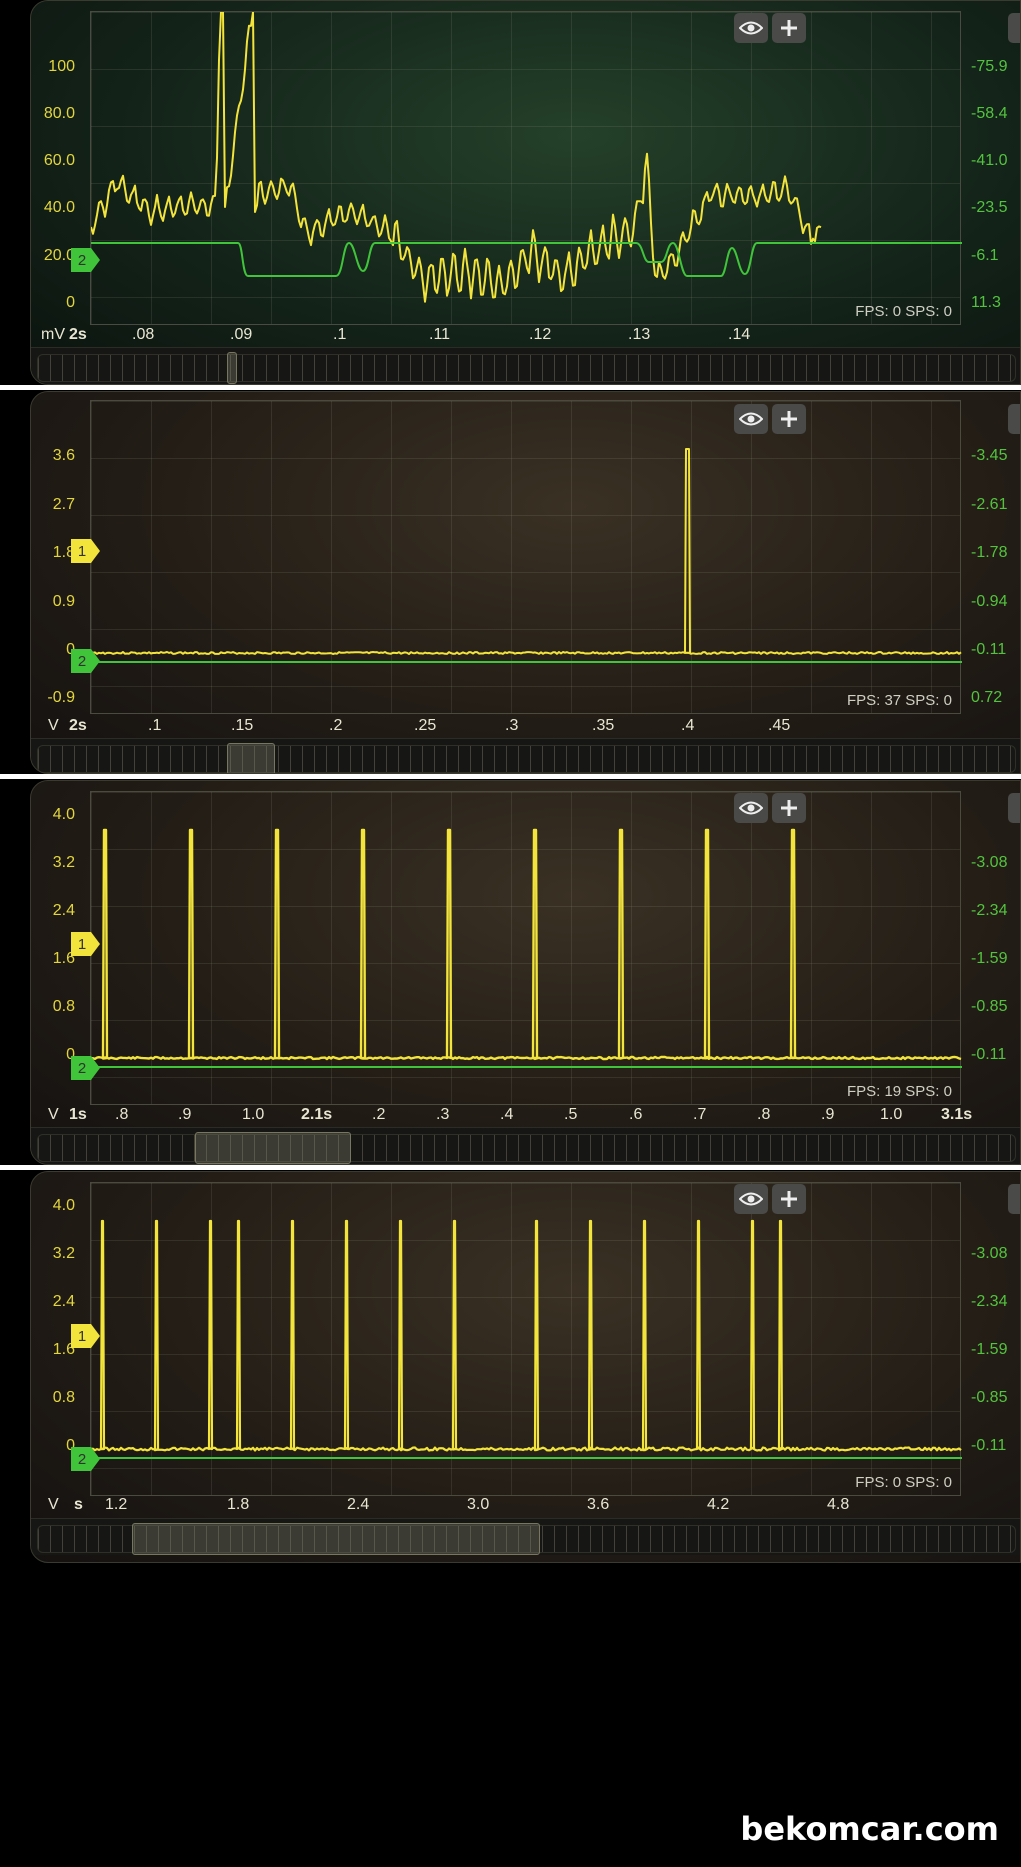 Image resolution: width=1021 pixels, height=1867 pixels. What do you see at coordinates (78, 1505) in the screenshot?
I see `timebase-label: s` at bounding box center [78, 1505].